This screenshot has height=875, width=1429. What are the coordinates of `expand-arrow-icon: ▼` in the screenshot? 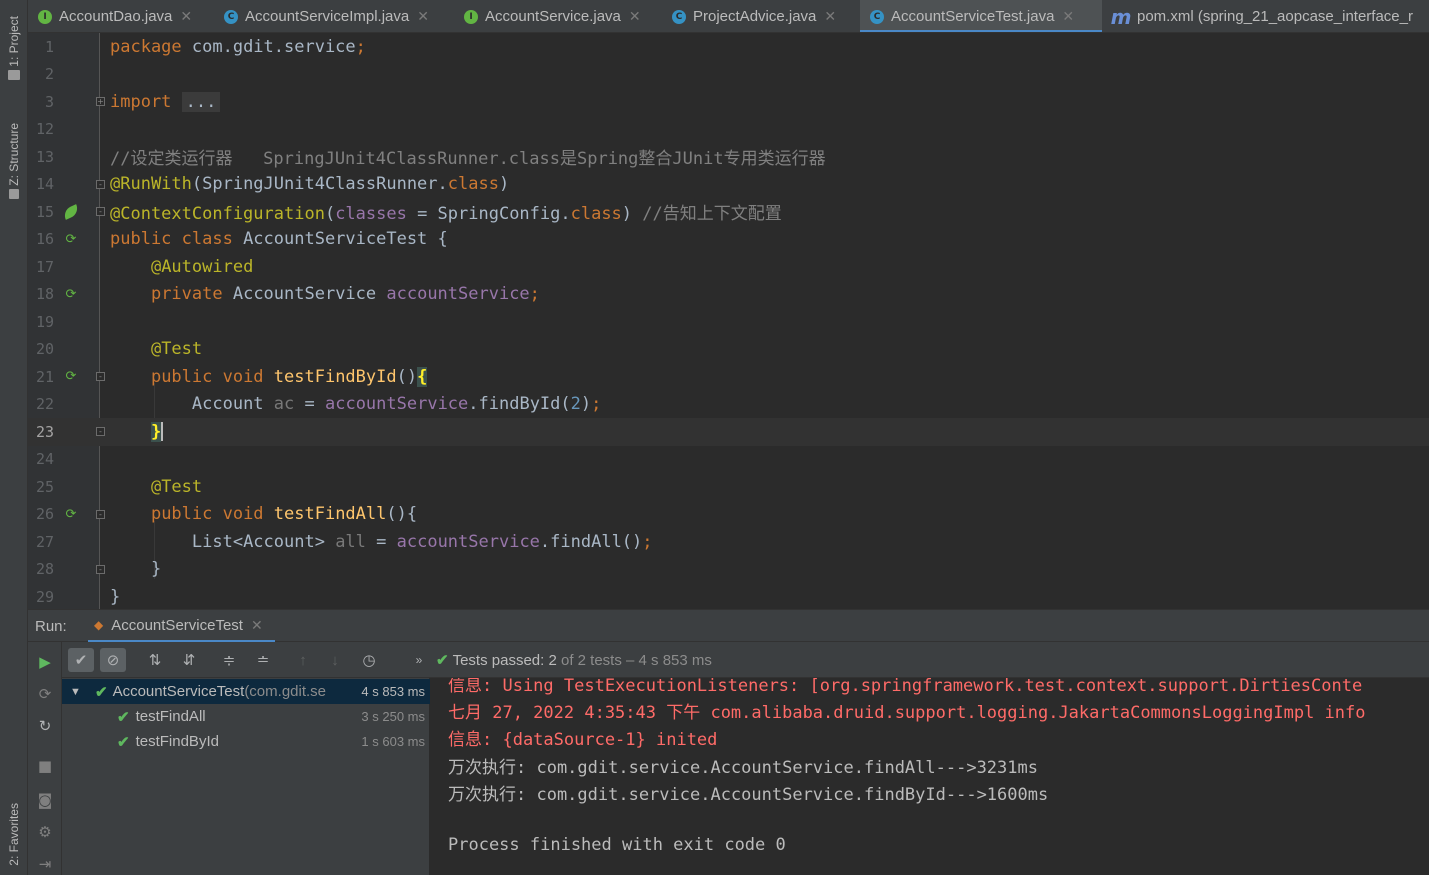 It's located at (75, 692).